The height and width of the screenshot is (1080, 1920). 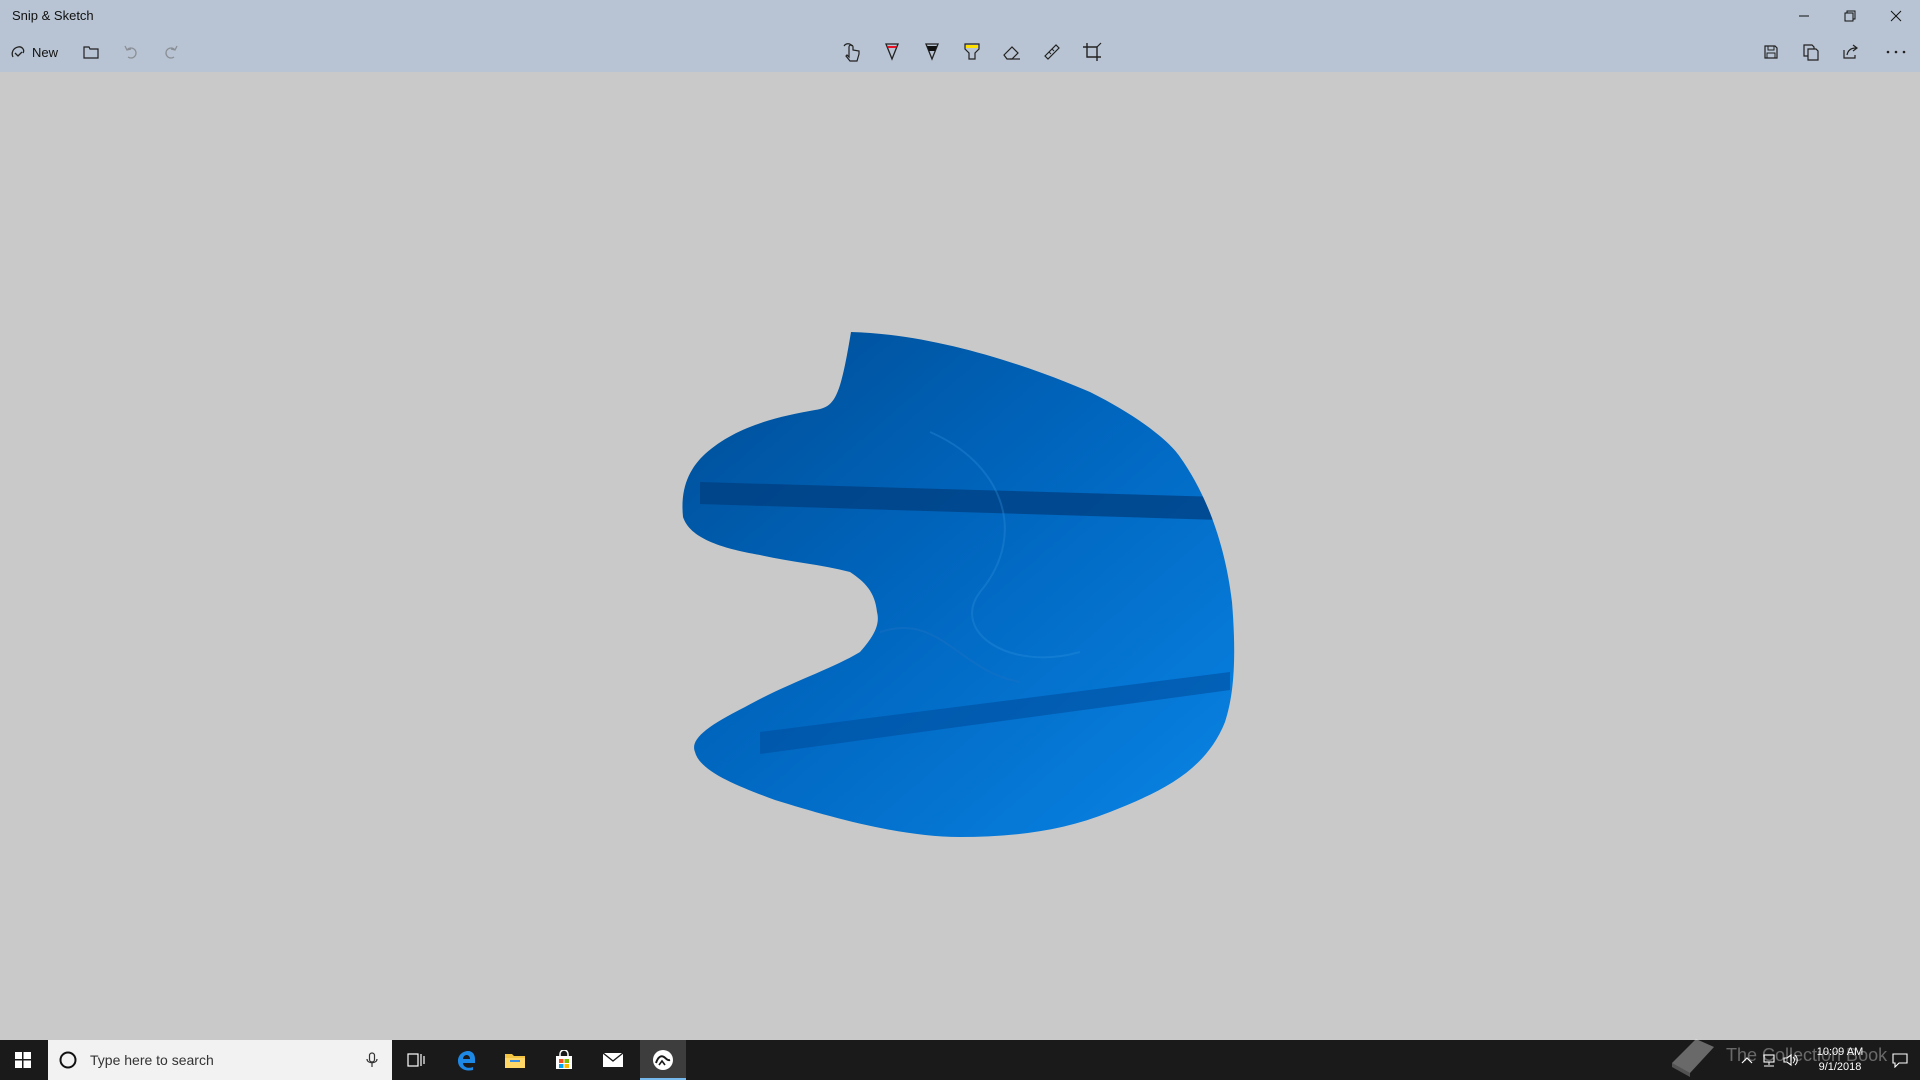 I want to click on redo-icon, so click(x=171, y=52).